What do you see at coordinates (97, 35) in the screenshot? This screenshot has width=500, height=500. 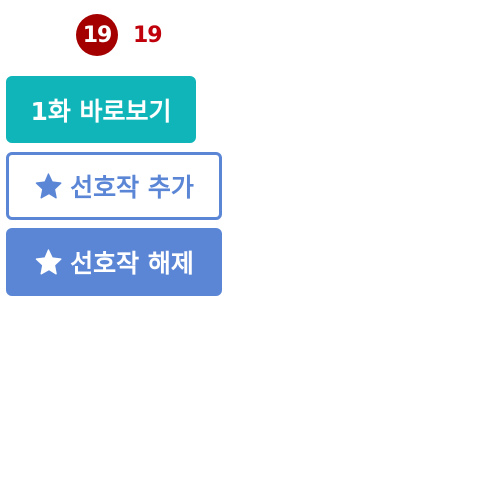 I see `age-rating-badge: 19` at bounding box center [97, 35].